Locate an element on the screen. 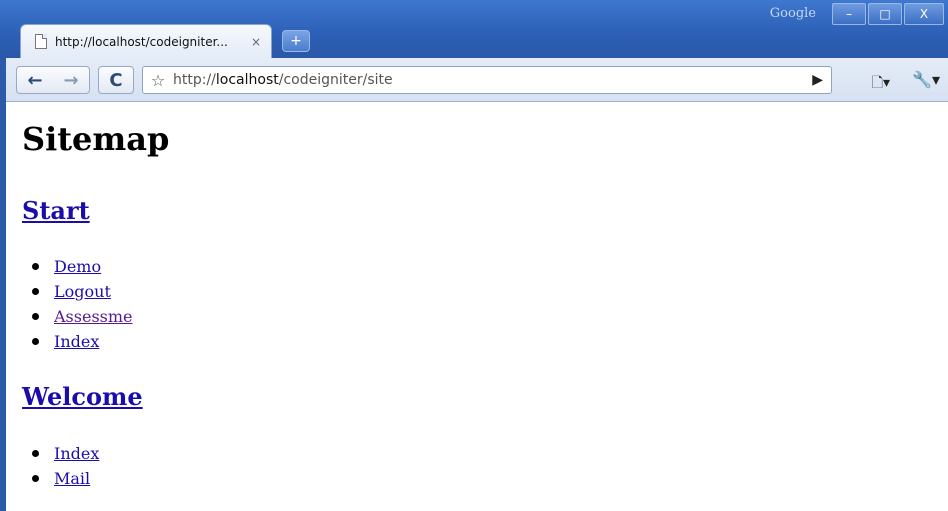  url-path: /codeigniter/site is located at coordinates (335, 80).